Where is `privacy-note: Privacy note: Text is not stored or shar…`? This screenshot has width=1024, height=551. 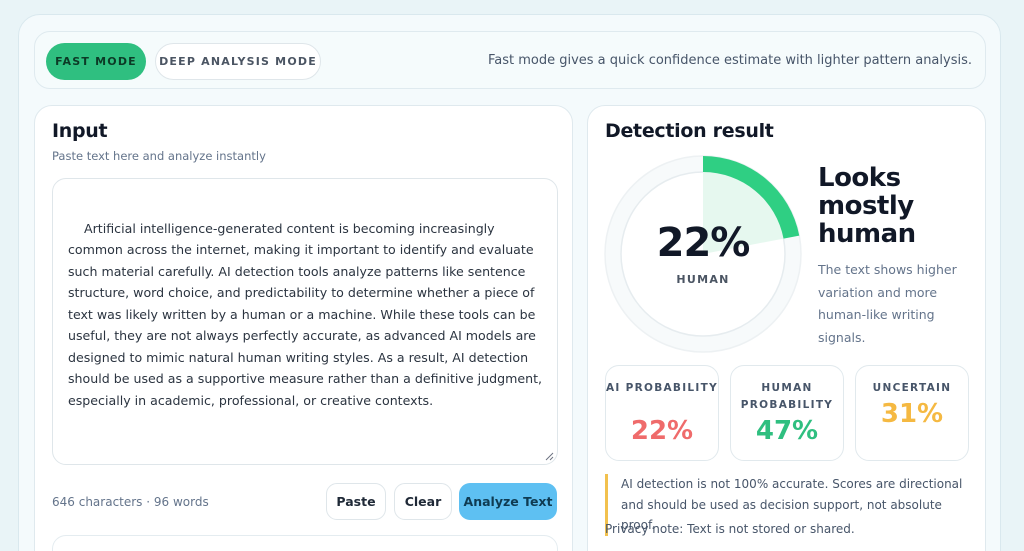
privacy-note: Privacy note: Text is not stored or shar… is located at coordinates (730, 529).